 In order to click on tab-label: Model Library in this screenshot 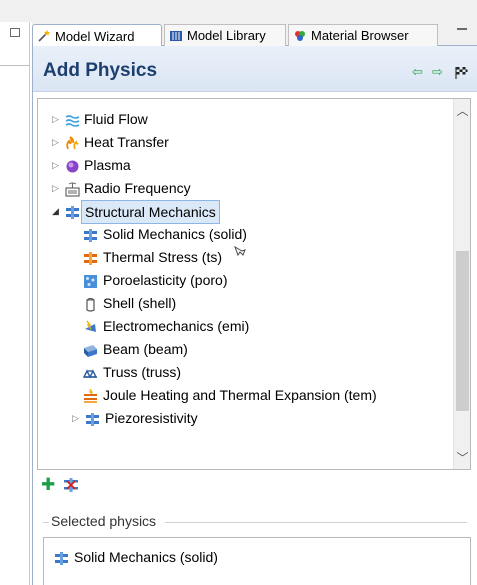, I will do `click(226, 35)`.